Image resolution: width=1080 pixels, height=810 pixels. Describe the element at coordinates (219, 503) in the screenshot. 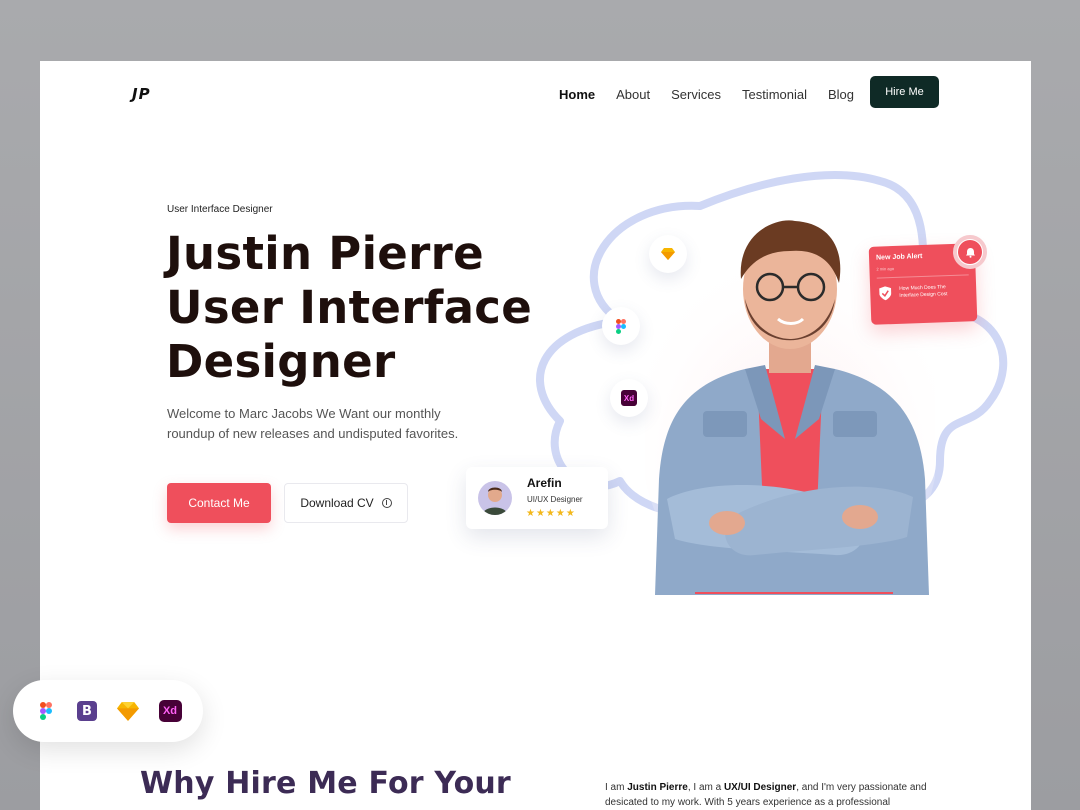

I see `contact-me-button: Contact Me` at that location.